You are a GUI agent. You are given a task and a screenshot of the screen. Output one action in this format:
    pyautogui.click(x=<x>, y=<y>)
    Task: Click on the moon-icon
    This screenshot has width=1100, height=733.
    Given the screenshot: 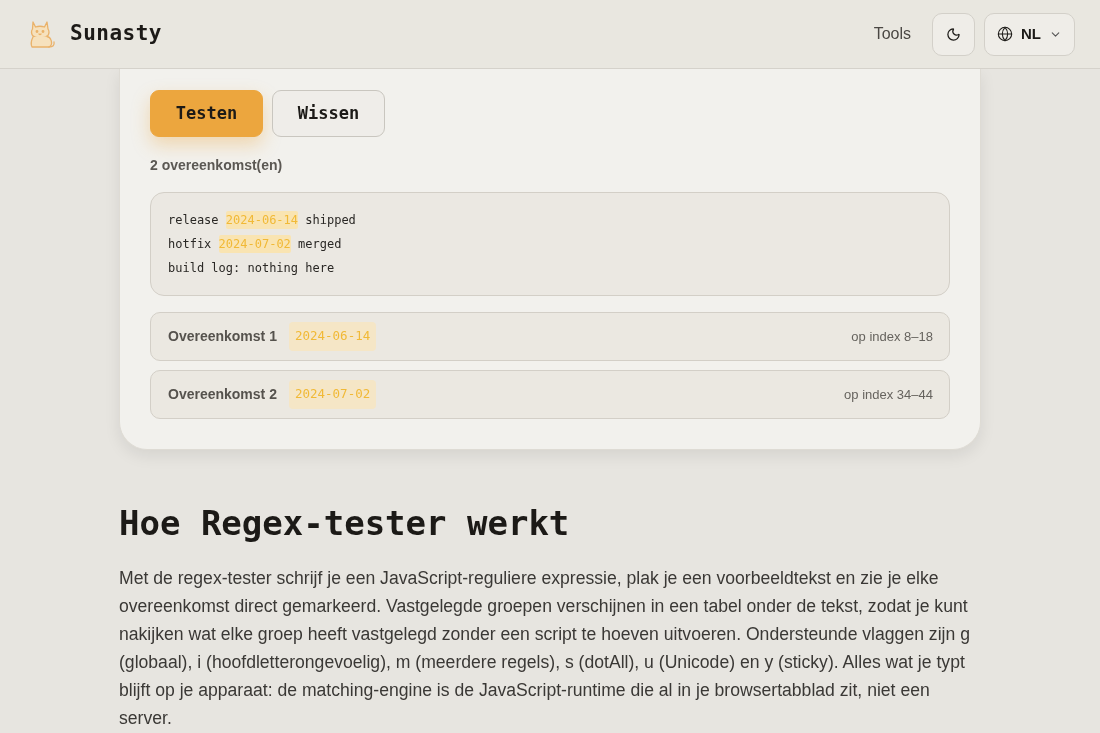 What is the action you would take?
    pyautogui.click(x=953, y=34)
    